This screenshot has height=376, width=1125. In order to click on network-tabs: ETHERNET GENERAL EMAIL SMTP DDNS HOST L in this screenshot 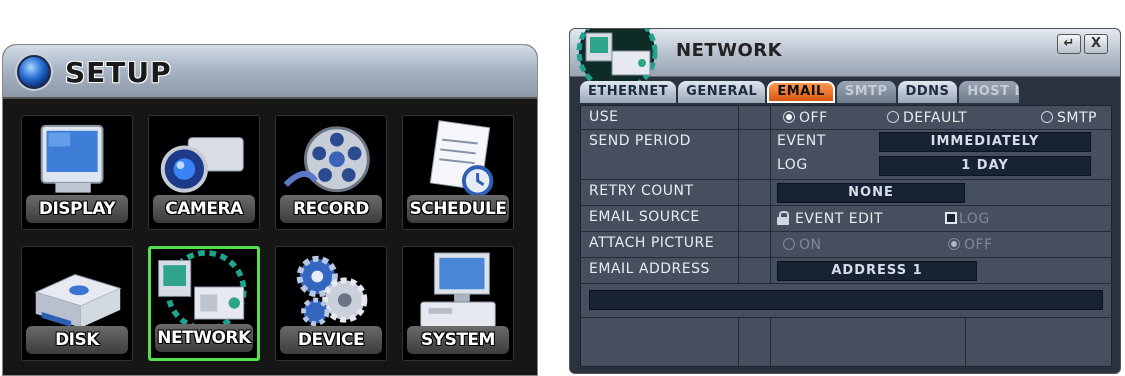, I will do `click(800, 92)`.